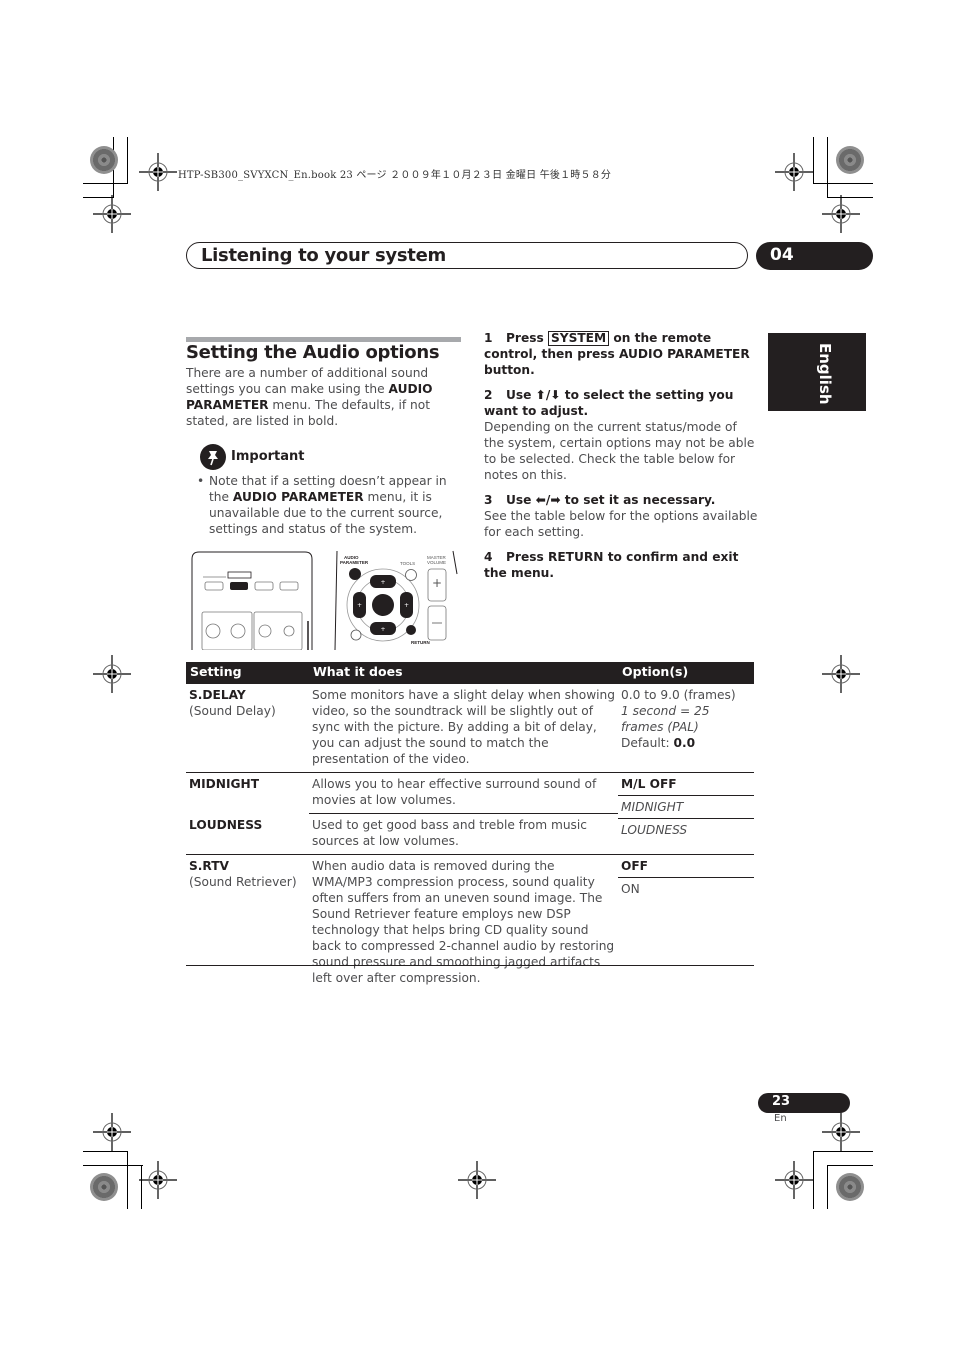  What do you see at coordinates (252, 601) in the screenshot?
I see `remote-illustration-system` at bounding box center [252, 601].